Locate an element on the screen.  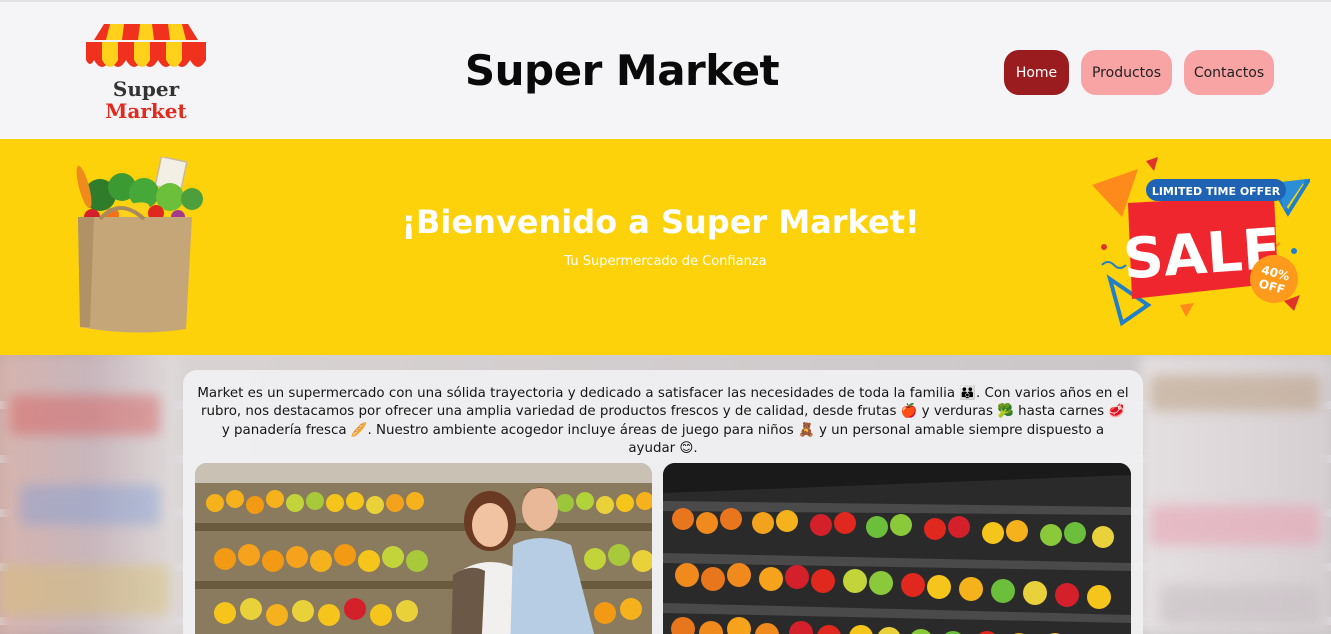
logo-text-market: Market is located at coordinates (146, 111).